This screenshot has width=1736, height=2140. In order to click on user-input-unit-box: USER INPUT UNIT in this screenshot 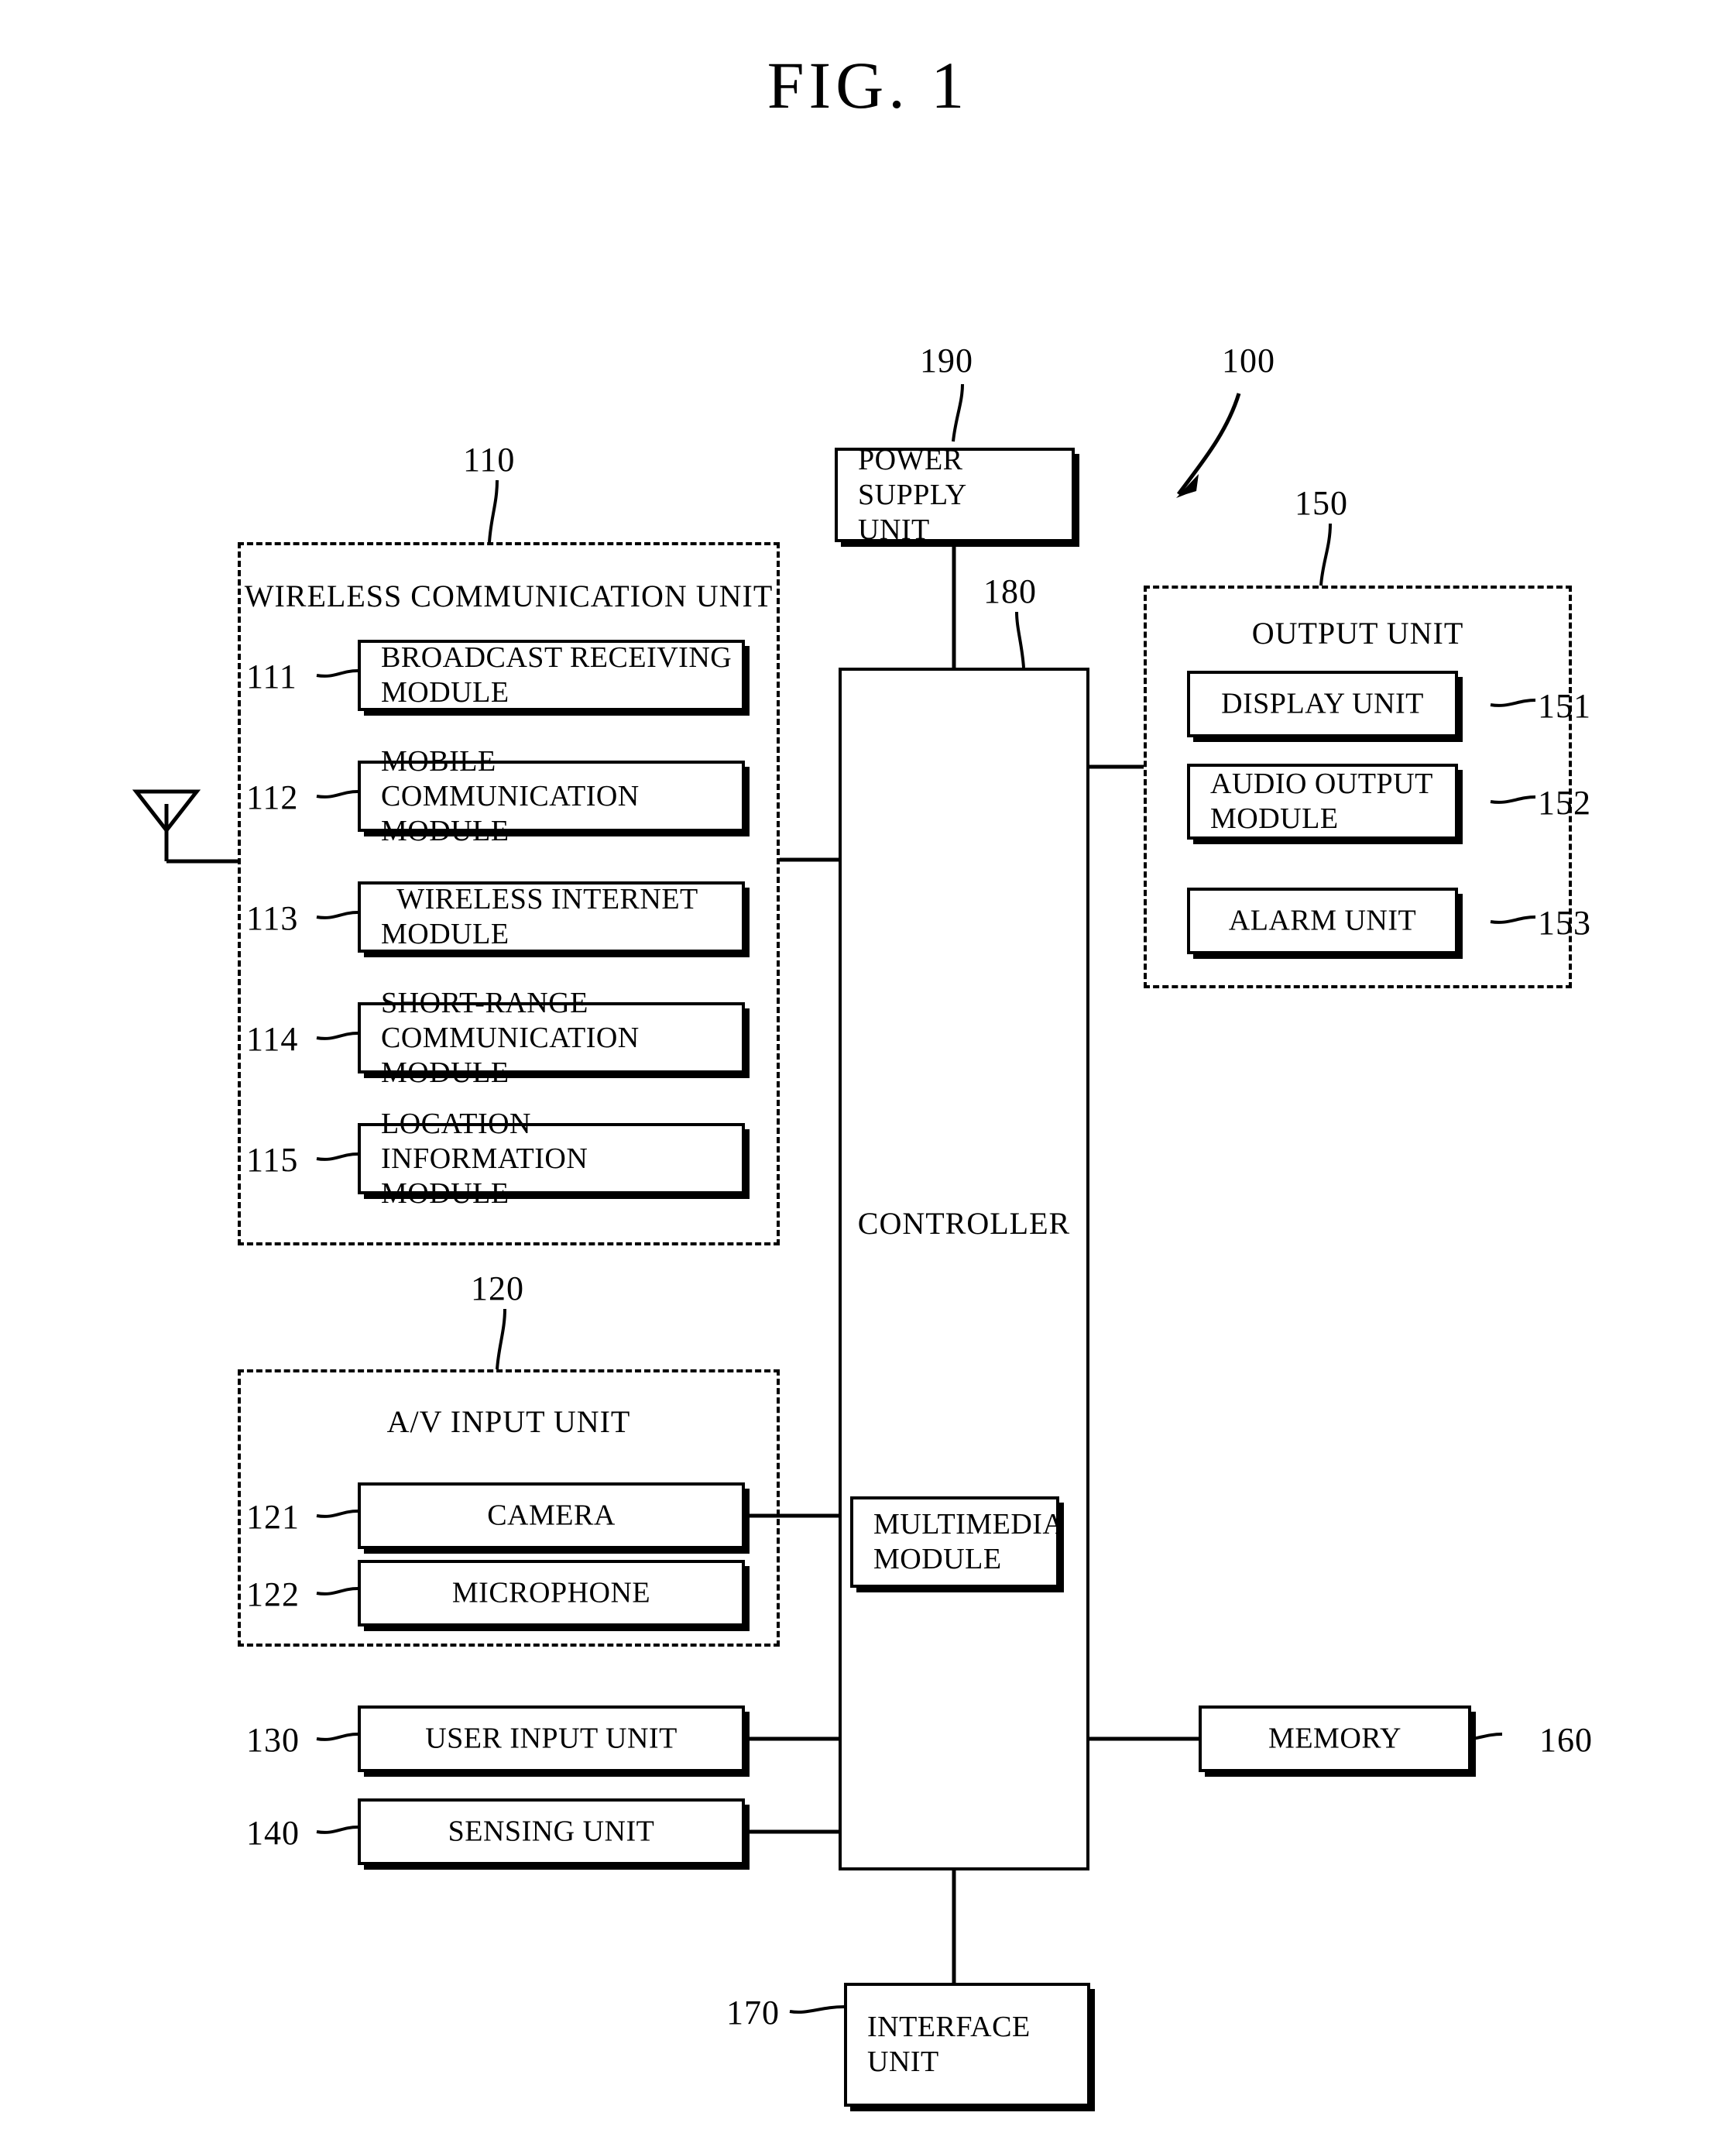, I will do `click(551, 1738)`.